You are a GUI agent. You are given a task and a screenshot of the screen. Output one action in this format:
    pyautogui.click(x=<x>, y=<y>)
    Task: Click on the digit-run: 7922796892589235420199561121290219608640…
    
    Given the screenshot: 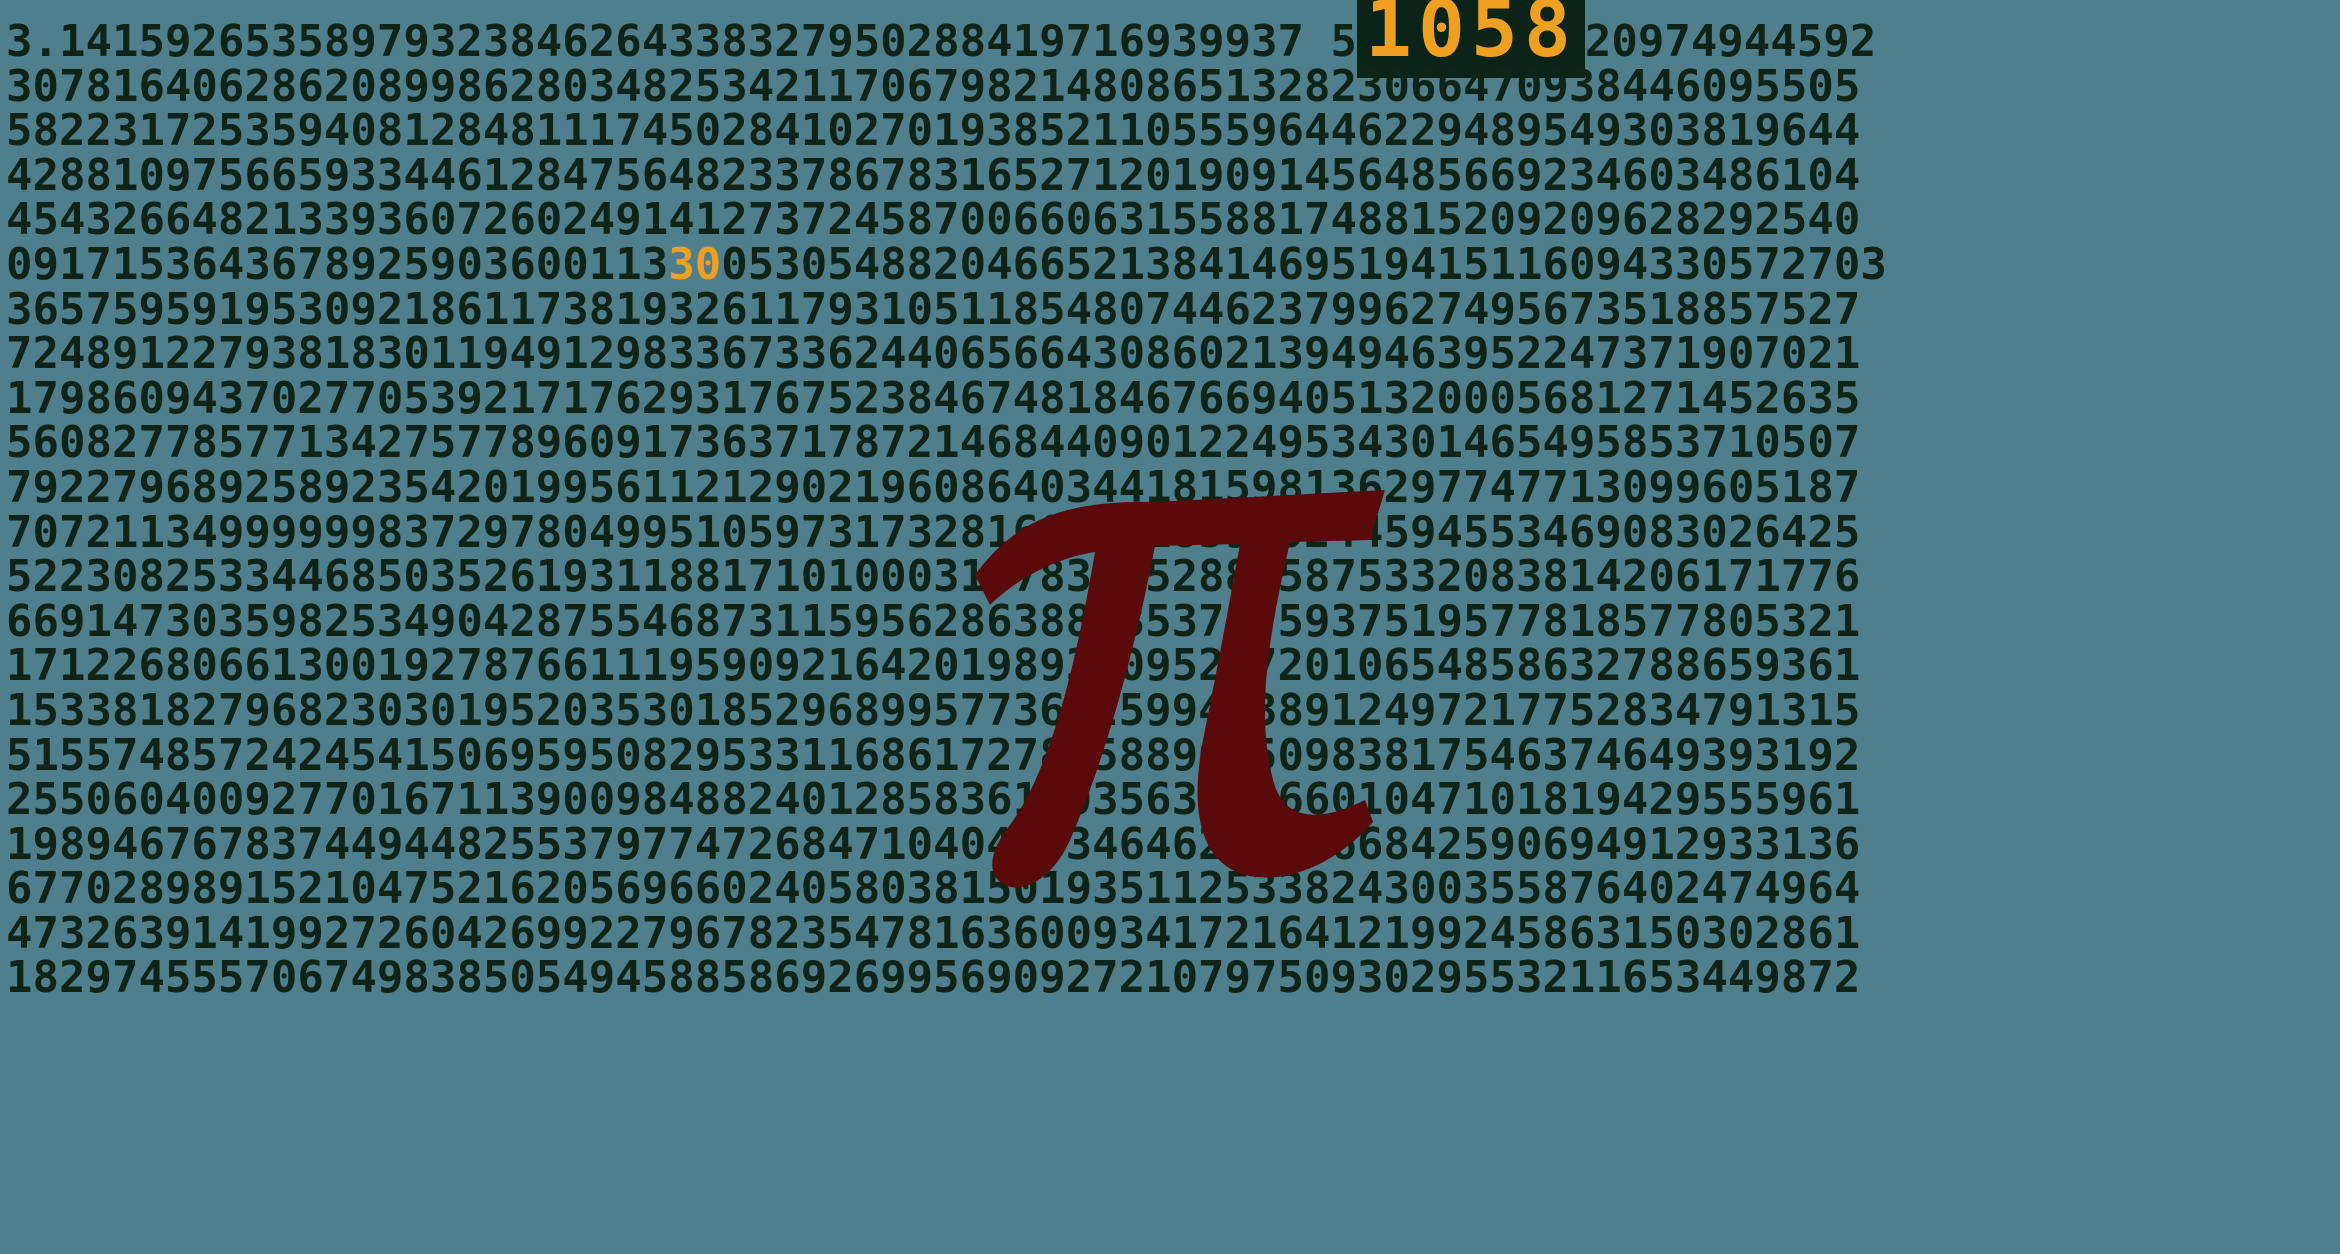 What is the action you would take?
    pyautogui.click(x=933, y=487)
    